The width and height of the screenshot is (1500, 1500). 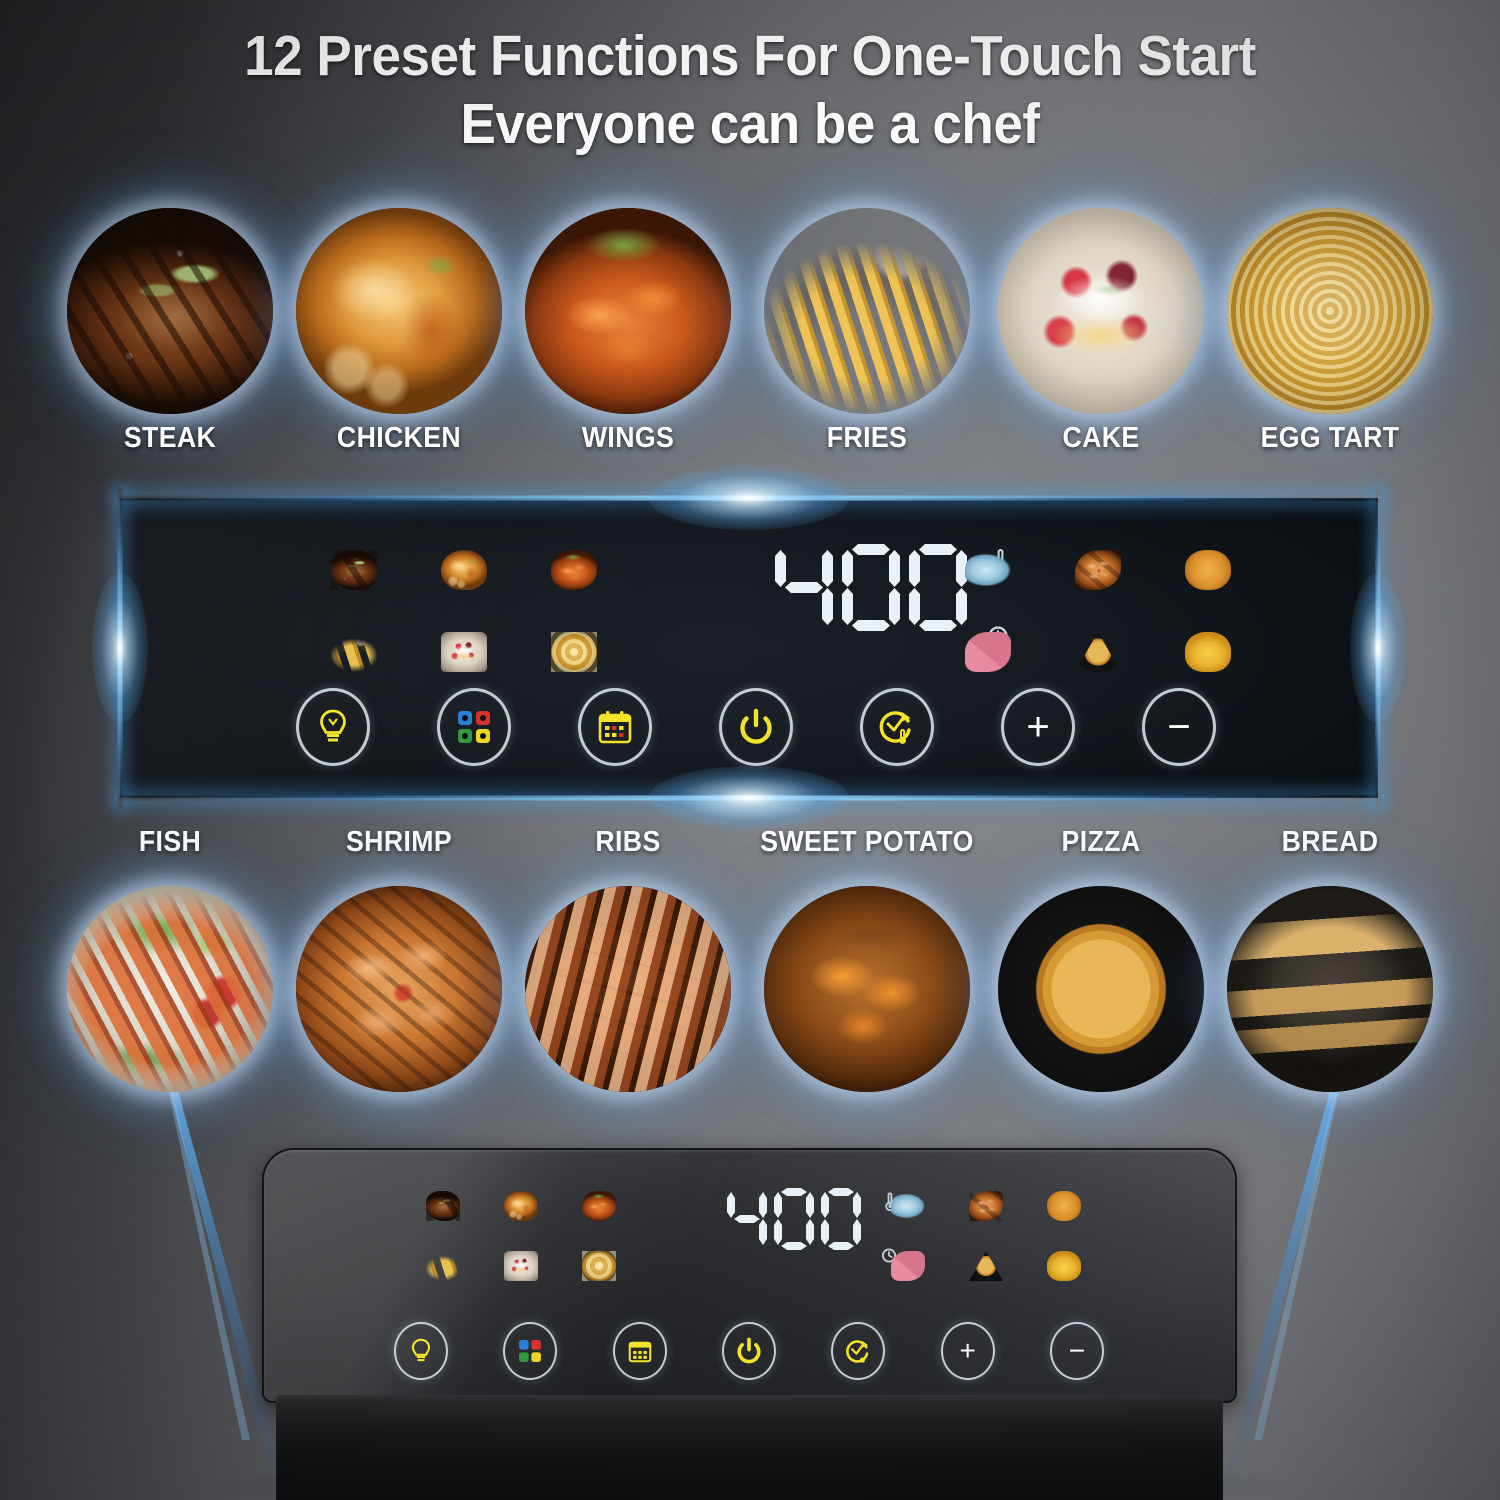 I want to click on food-preset-steak: STEAK, so click(x=170, y=331).